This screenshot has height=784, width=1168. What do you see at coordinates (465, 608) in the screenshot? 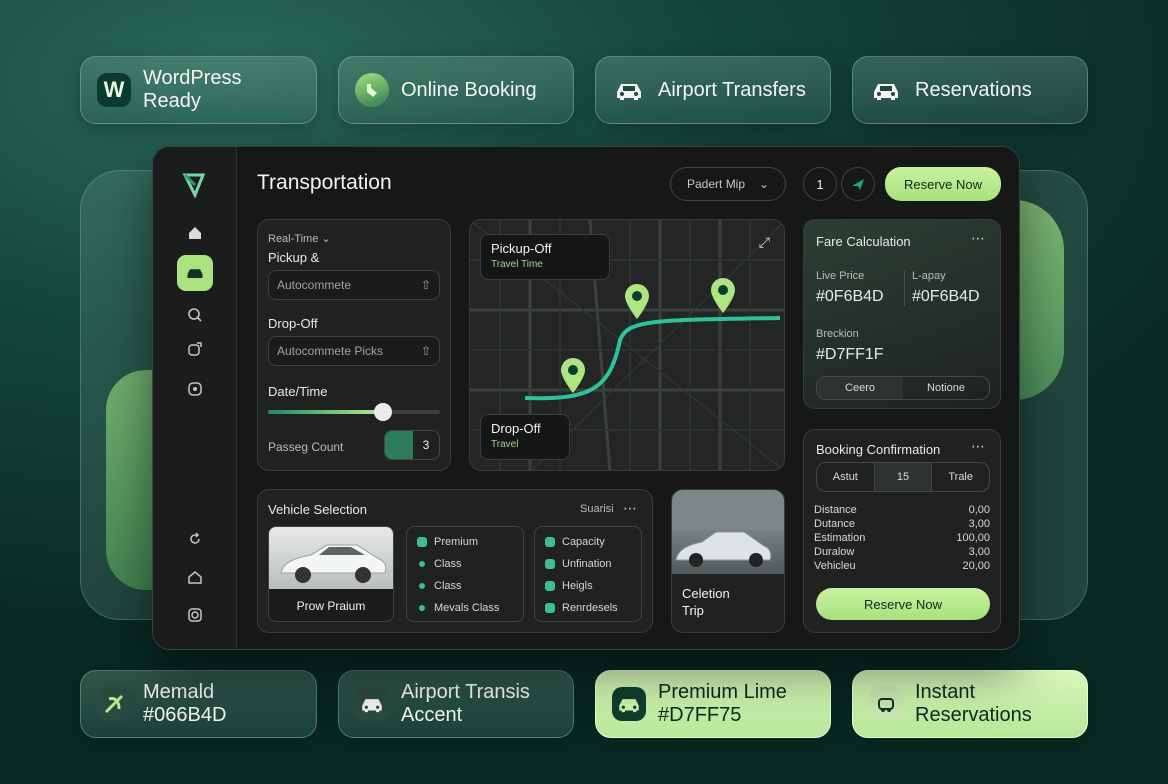
I see `list-item: Mevals Class` at bounding box center [465, 608].